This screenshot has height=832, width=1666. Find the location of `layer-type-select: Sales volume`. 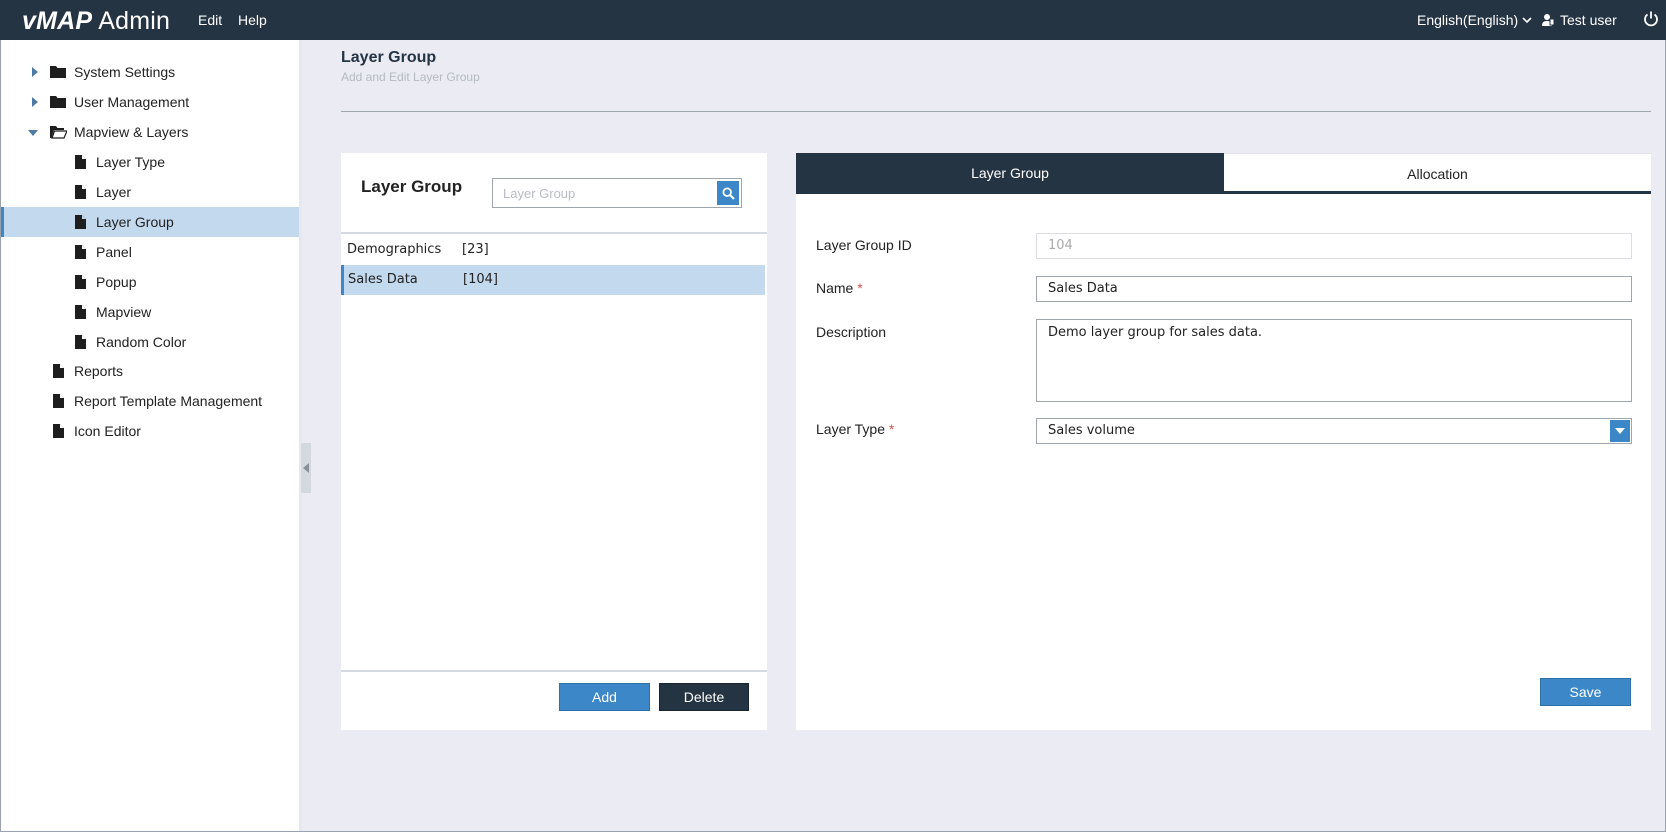

layer-type-select: Sales volume is located at coordinates (1334, 431).